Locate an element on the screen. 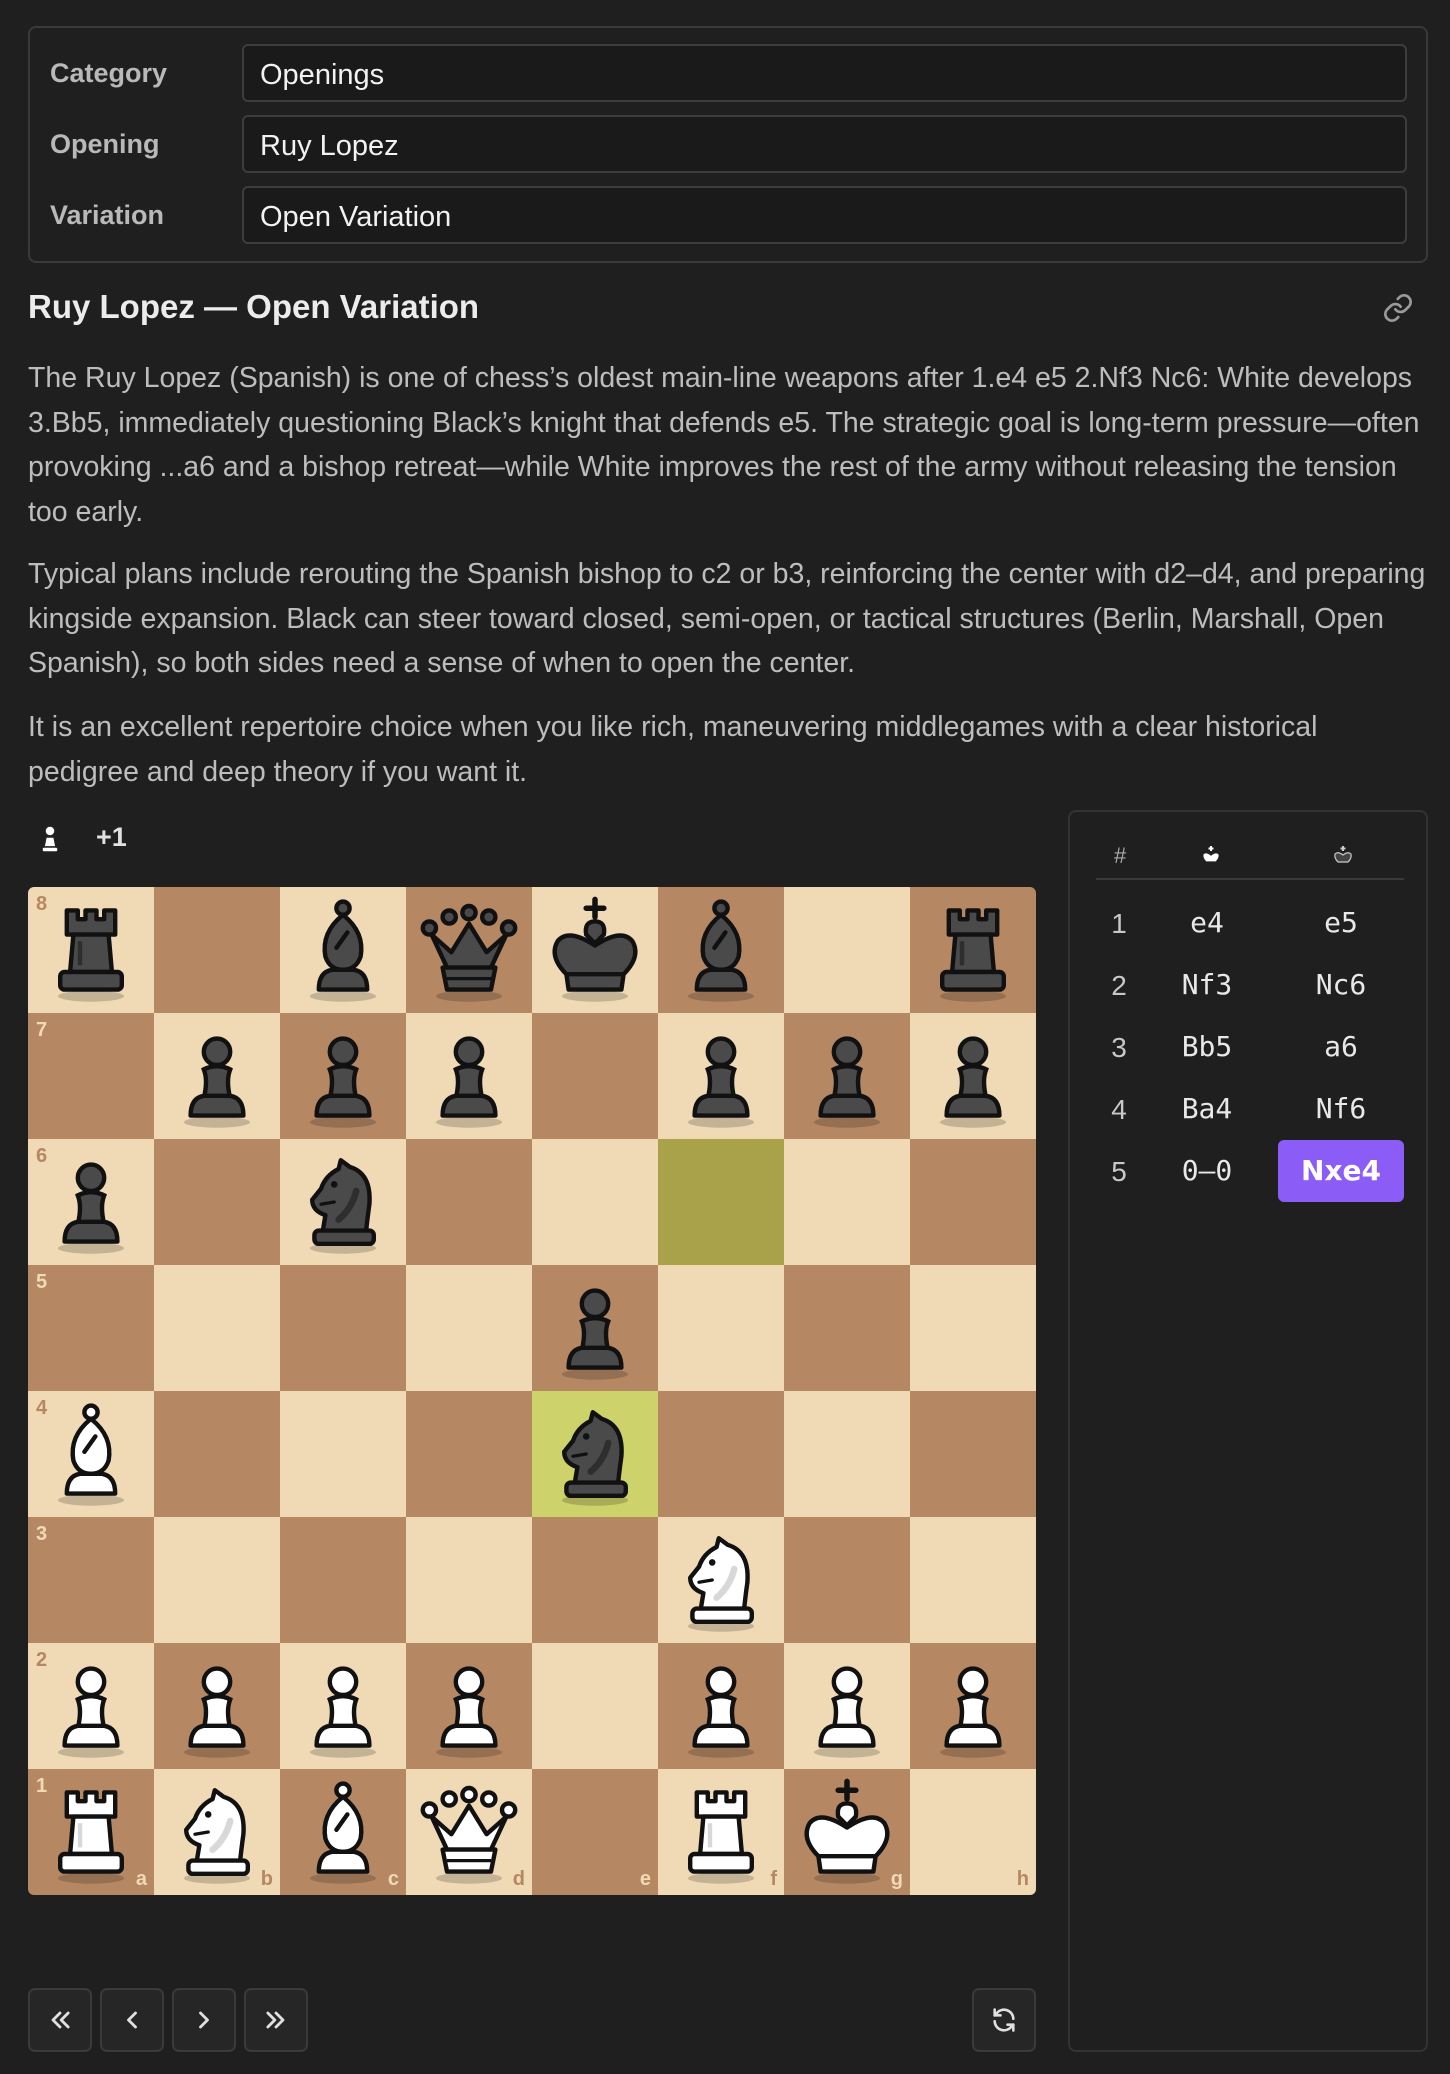 The height and width of the screenshot is (2074, 1450). square-e7 is located at coordinates (595, 1076).